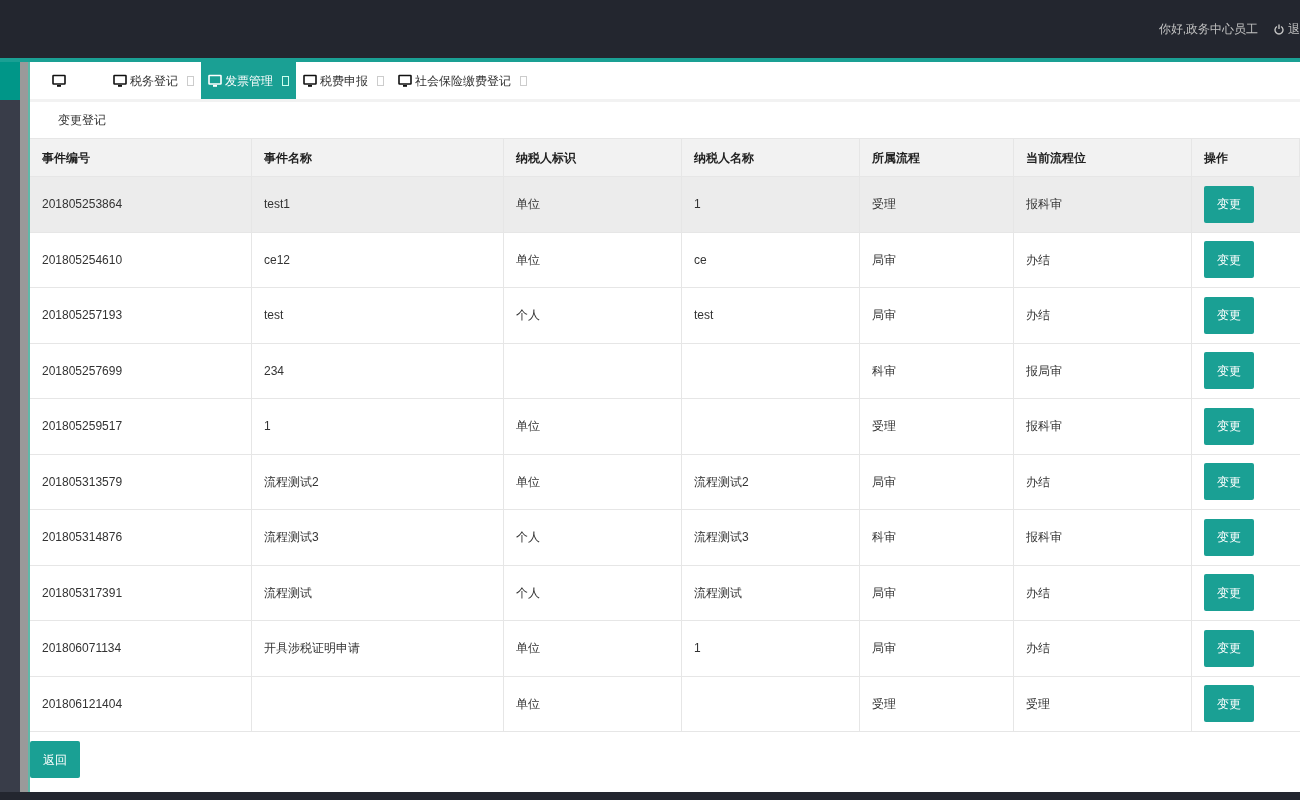  Describe the element at coordinates (10, 81) in the screenshot. I see `sidebar-active-block` at that location.